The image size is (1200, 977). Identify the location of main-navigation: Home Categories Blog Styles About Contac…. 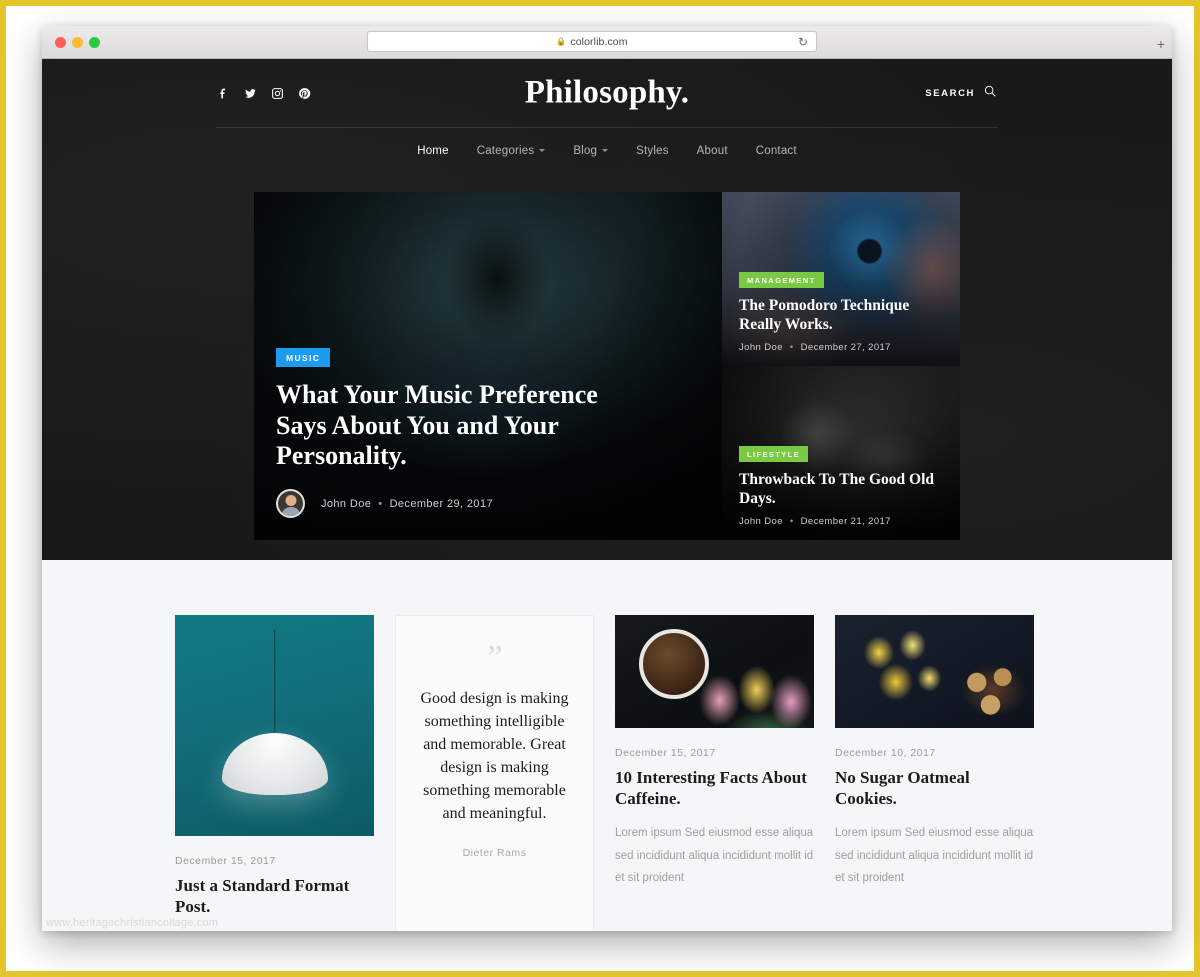
(607, 150).